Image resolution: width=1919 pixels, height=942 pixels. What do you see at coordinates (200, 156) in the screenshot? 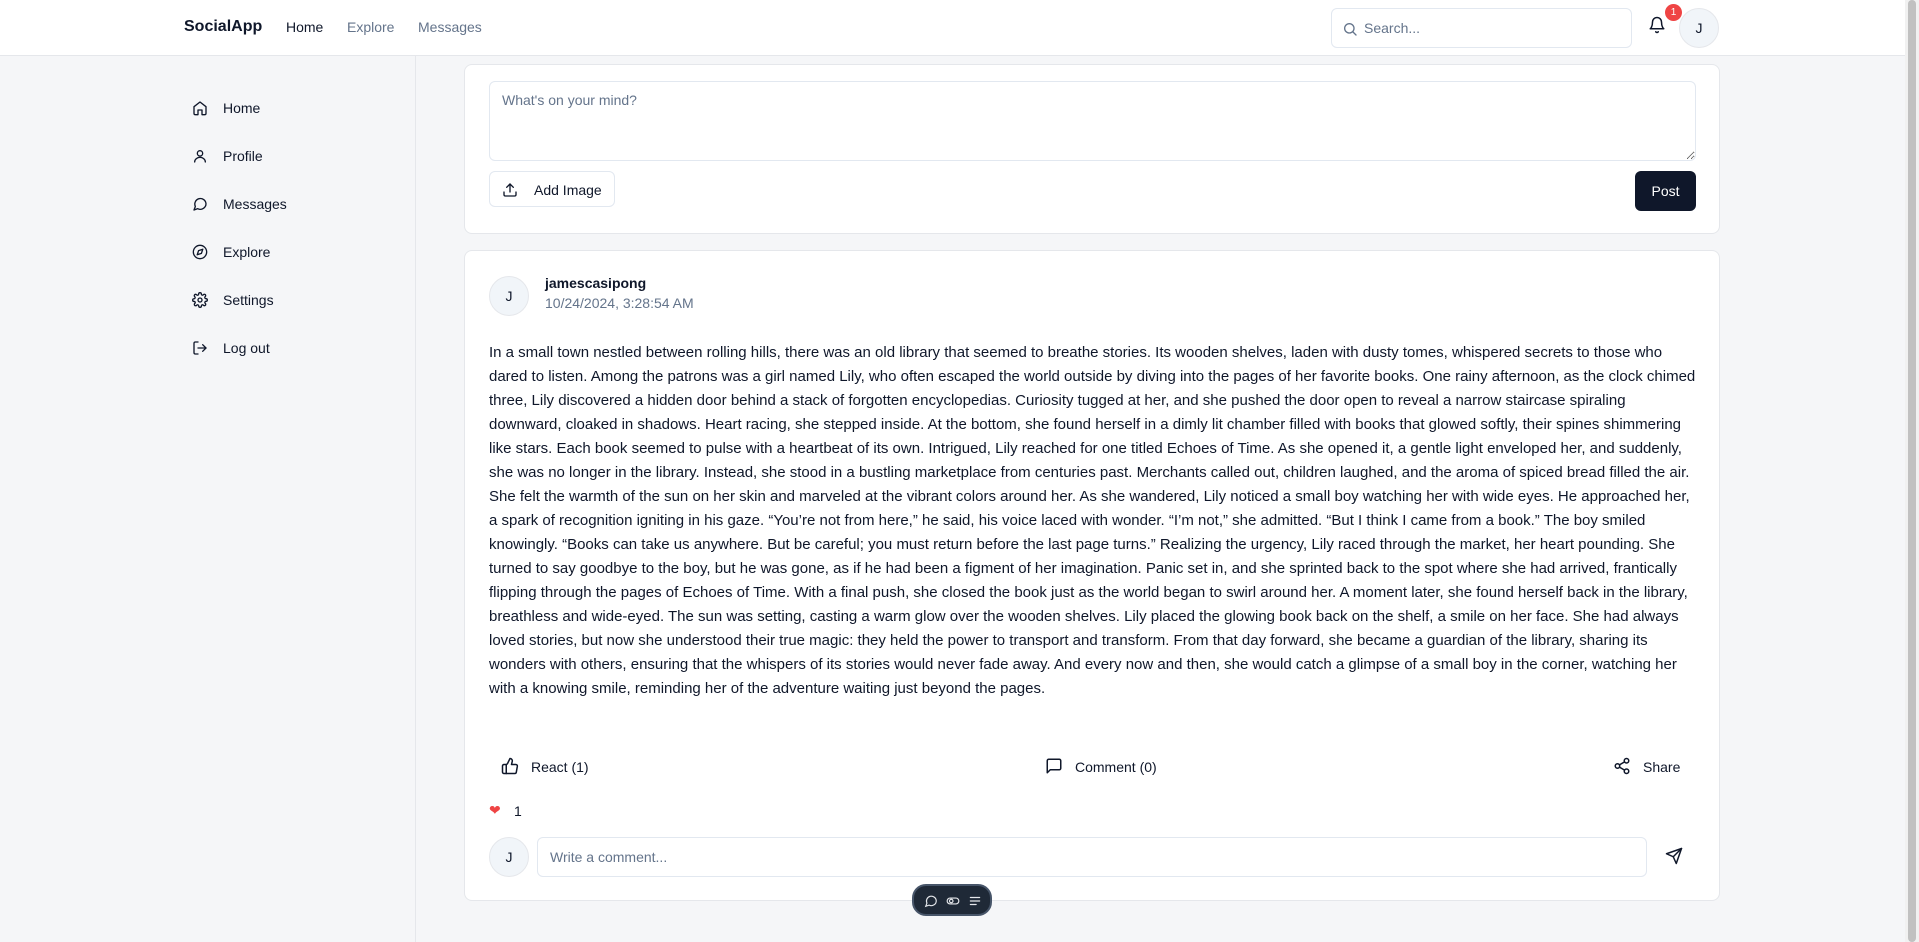
I see `user-icon` at bounding box center [200, 156].